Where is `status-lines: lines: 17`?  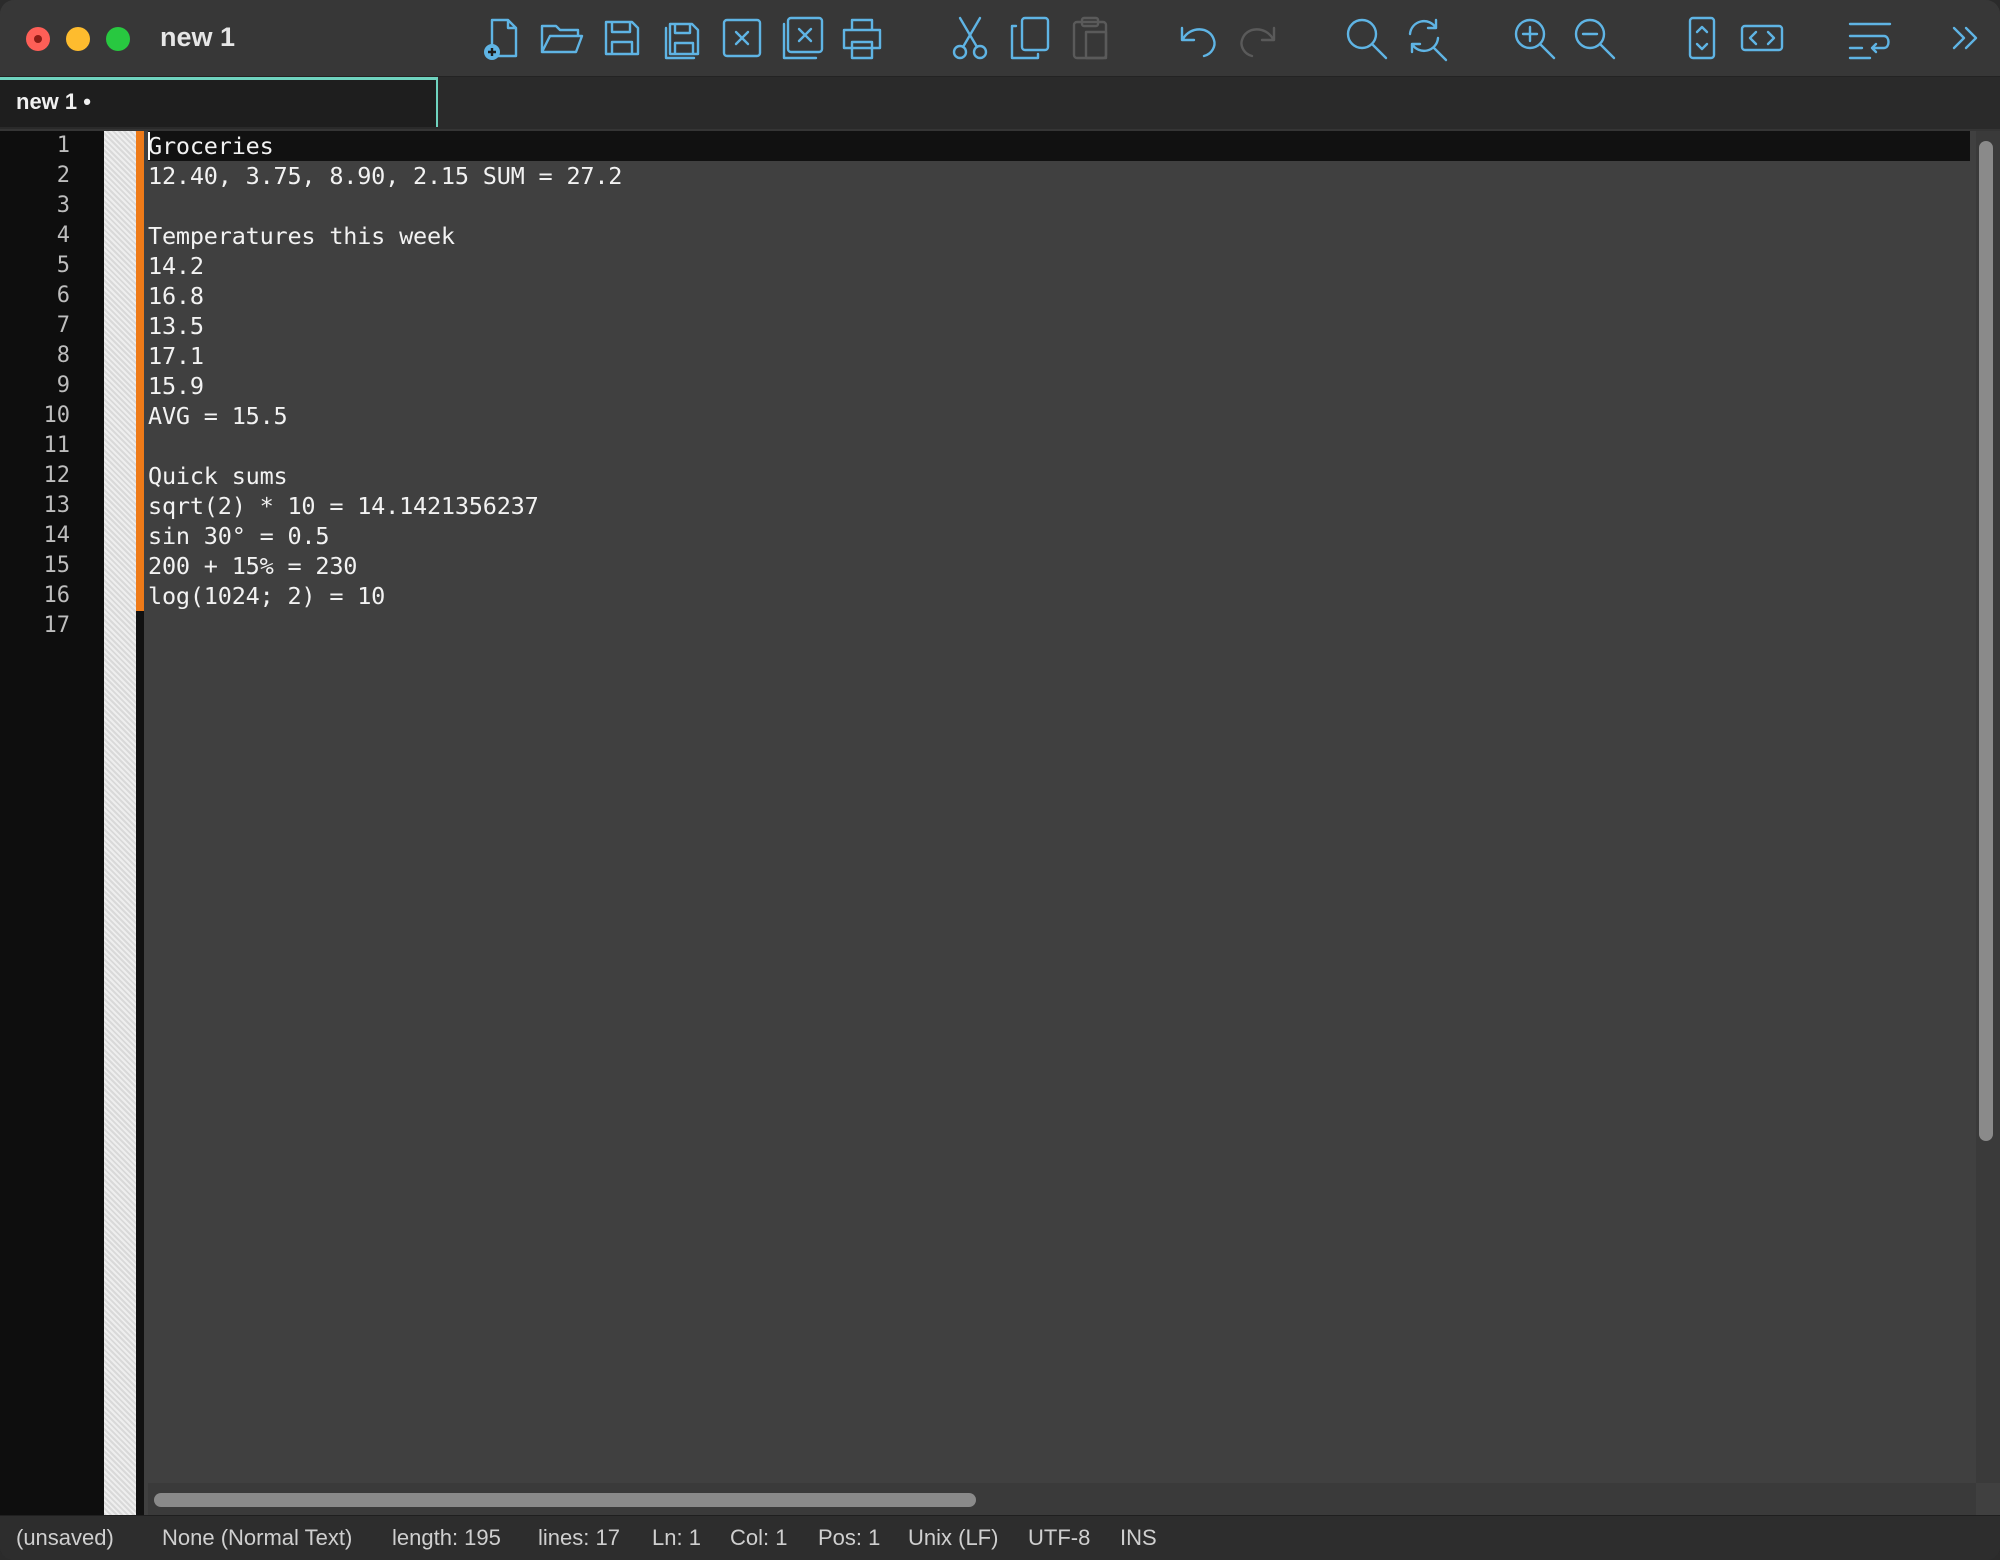
status-lines: lines: 17 is located at coordinates (579, 1537).